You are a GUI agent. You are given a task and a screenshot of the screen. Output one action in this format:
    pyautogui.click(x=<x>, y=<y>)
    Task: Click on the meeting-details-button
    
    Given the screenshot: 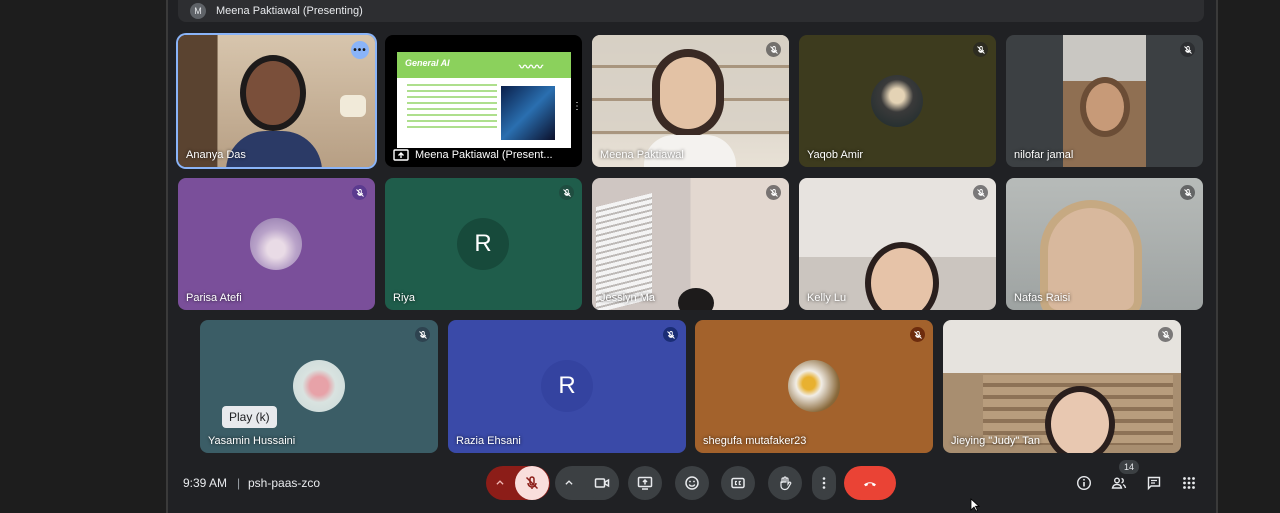 What is the action you would take?
    pyautogui.click(x=1084, y=483)
    